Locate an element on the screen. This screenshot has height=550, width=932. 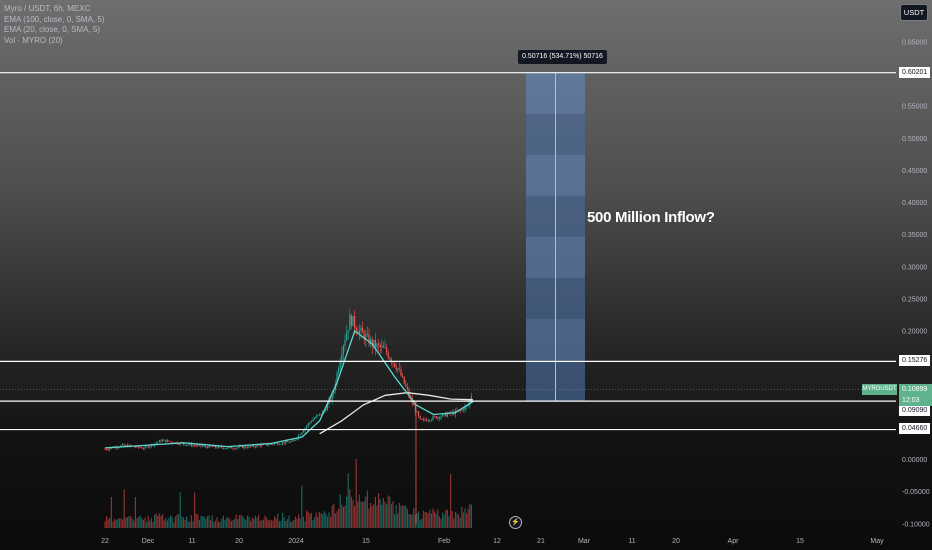
current-price-value: 0.10899 is located at coordinates (915, 389).